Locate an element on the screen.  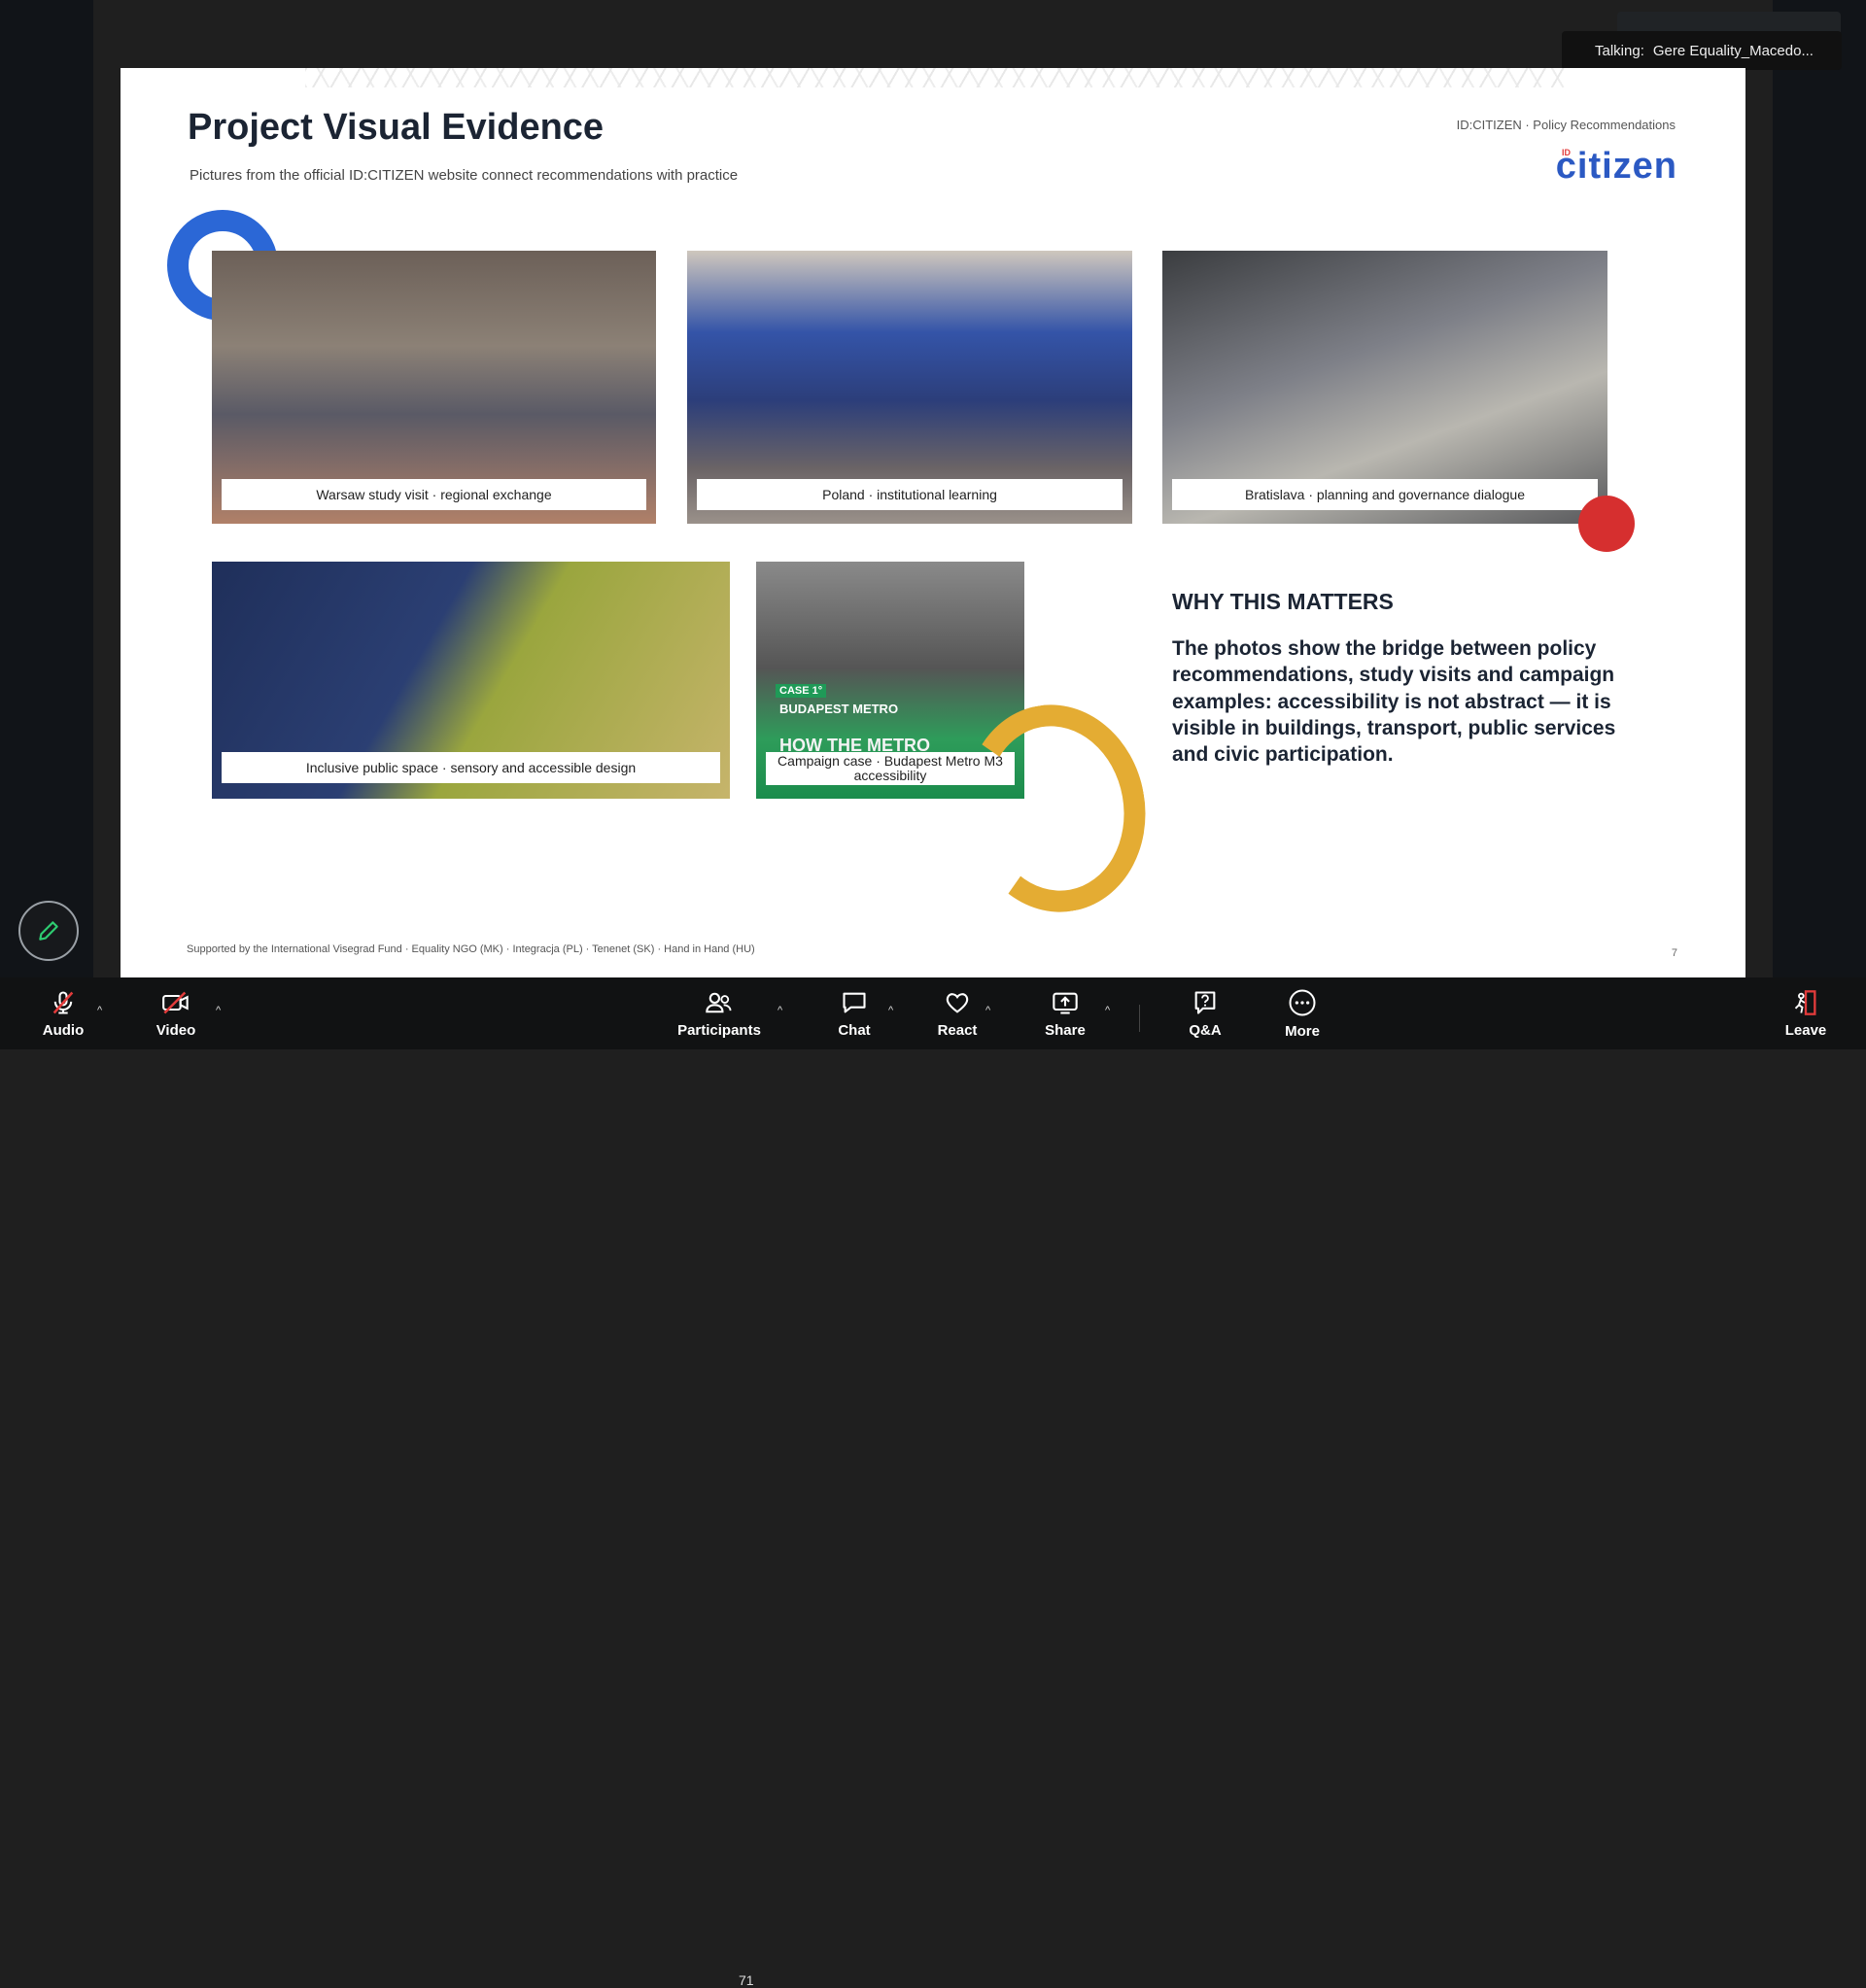
chat-button: Chat is located at coordinates (854, 1013).